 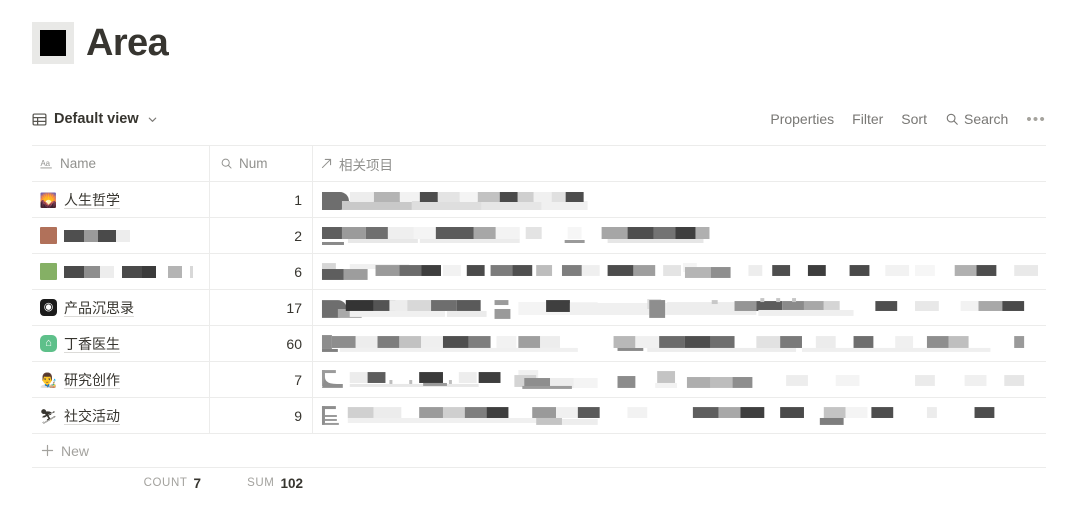 I want to click on row-num-value: 60, so click(x=294, y=343).